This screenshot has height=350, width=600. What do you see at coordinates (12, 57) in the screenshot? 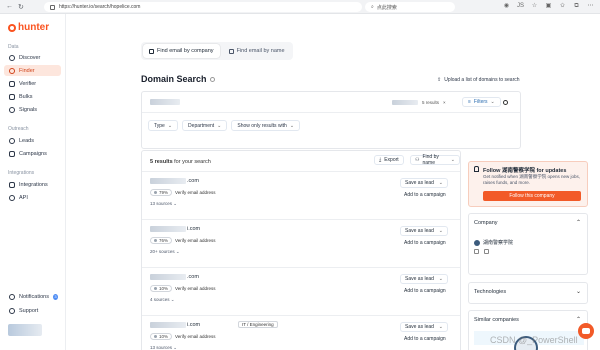
I see `compass-icon` at bounding box center [12, 57].